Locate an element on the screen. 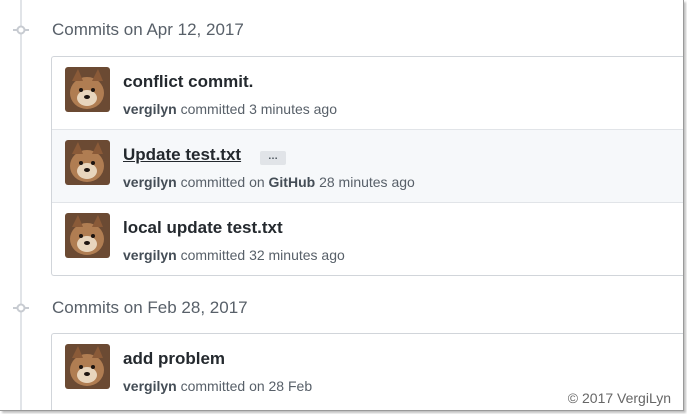 The height and width of the screenshot is (414, 687). commit-group-title: Commits on Feb 28, 2017 is located at coordinates (150, 307).